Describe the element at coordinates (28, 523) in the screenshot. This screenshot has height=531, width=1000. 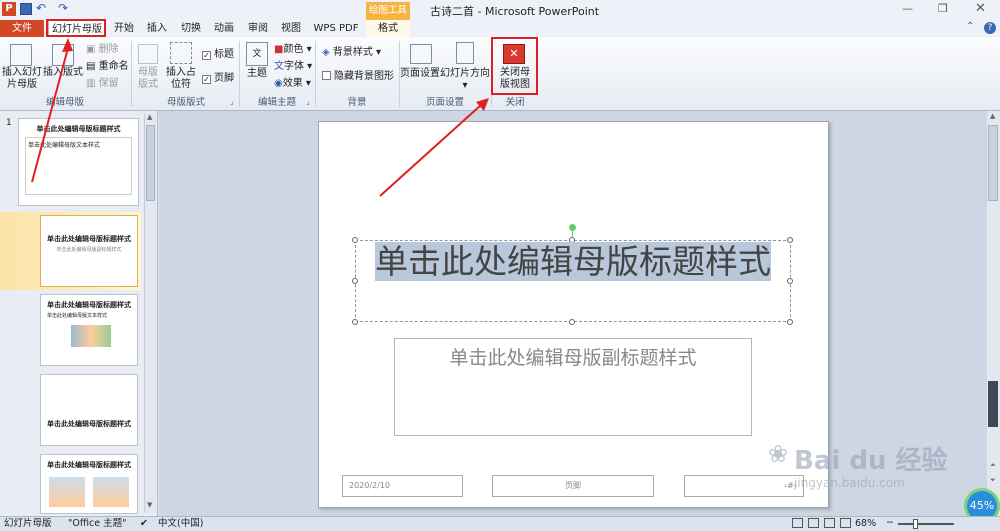
I see `view-mode-label: 幻灯片母版` at that location.